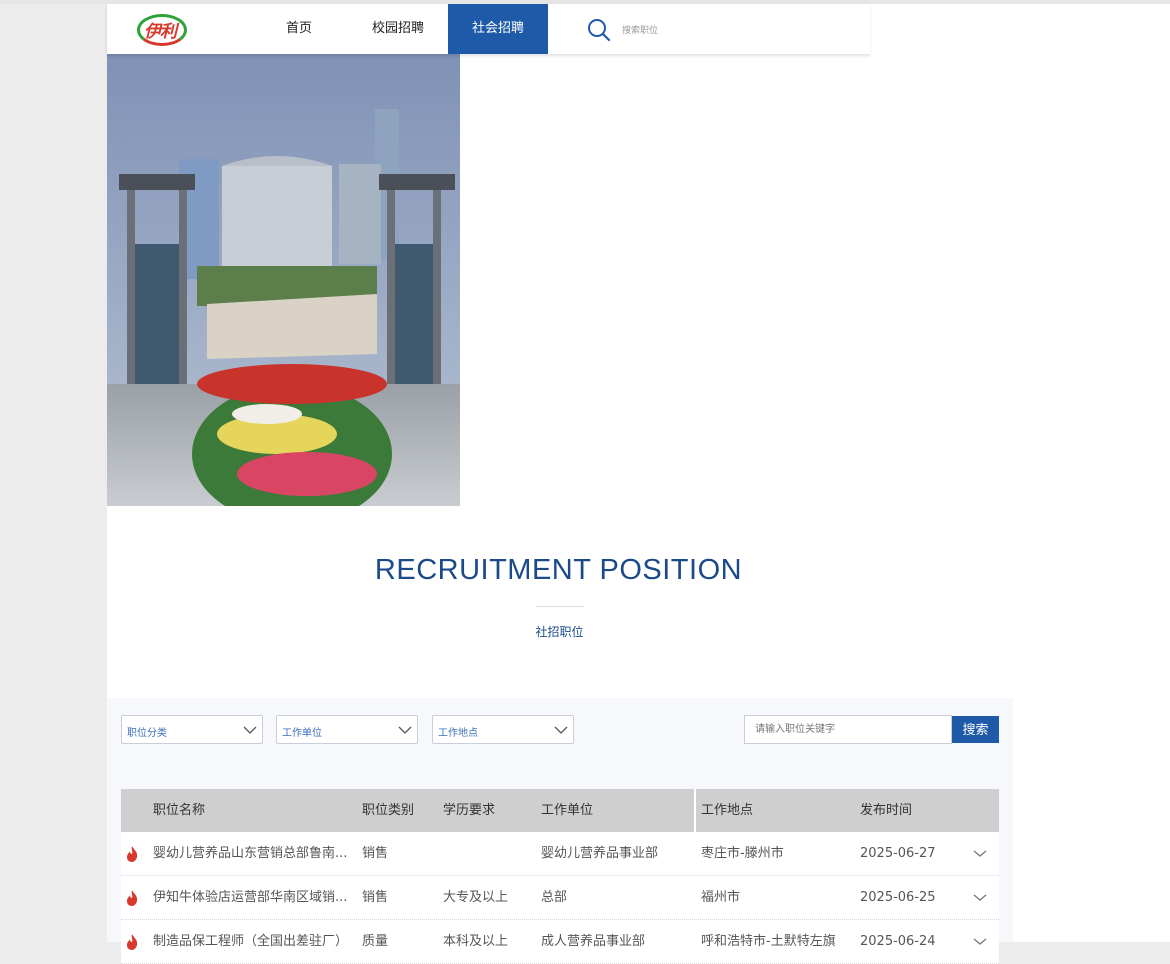  Describe the element at coordinates (898, 853) in the screenshot. I see `job-date: 2025-06-27` at that location.